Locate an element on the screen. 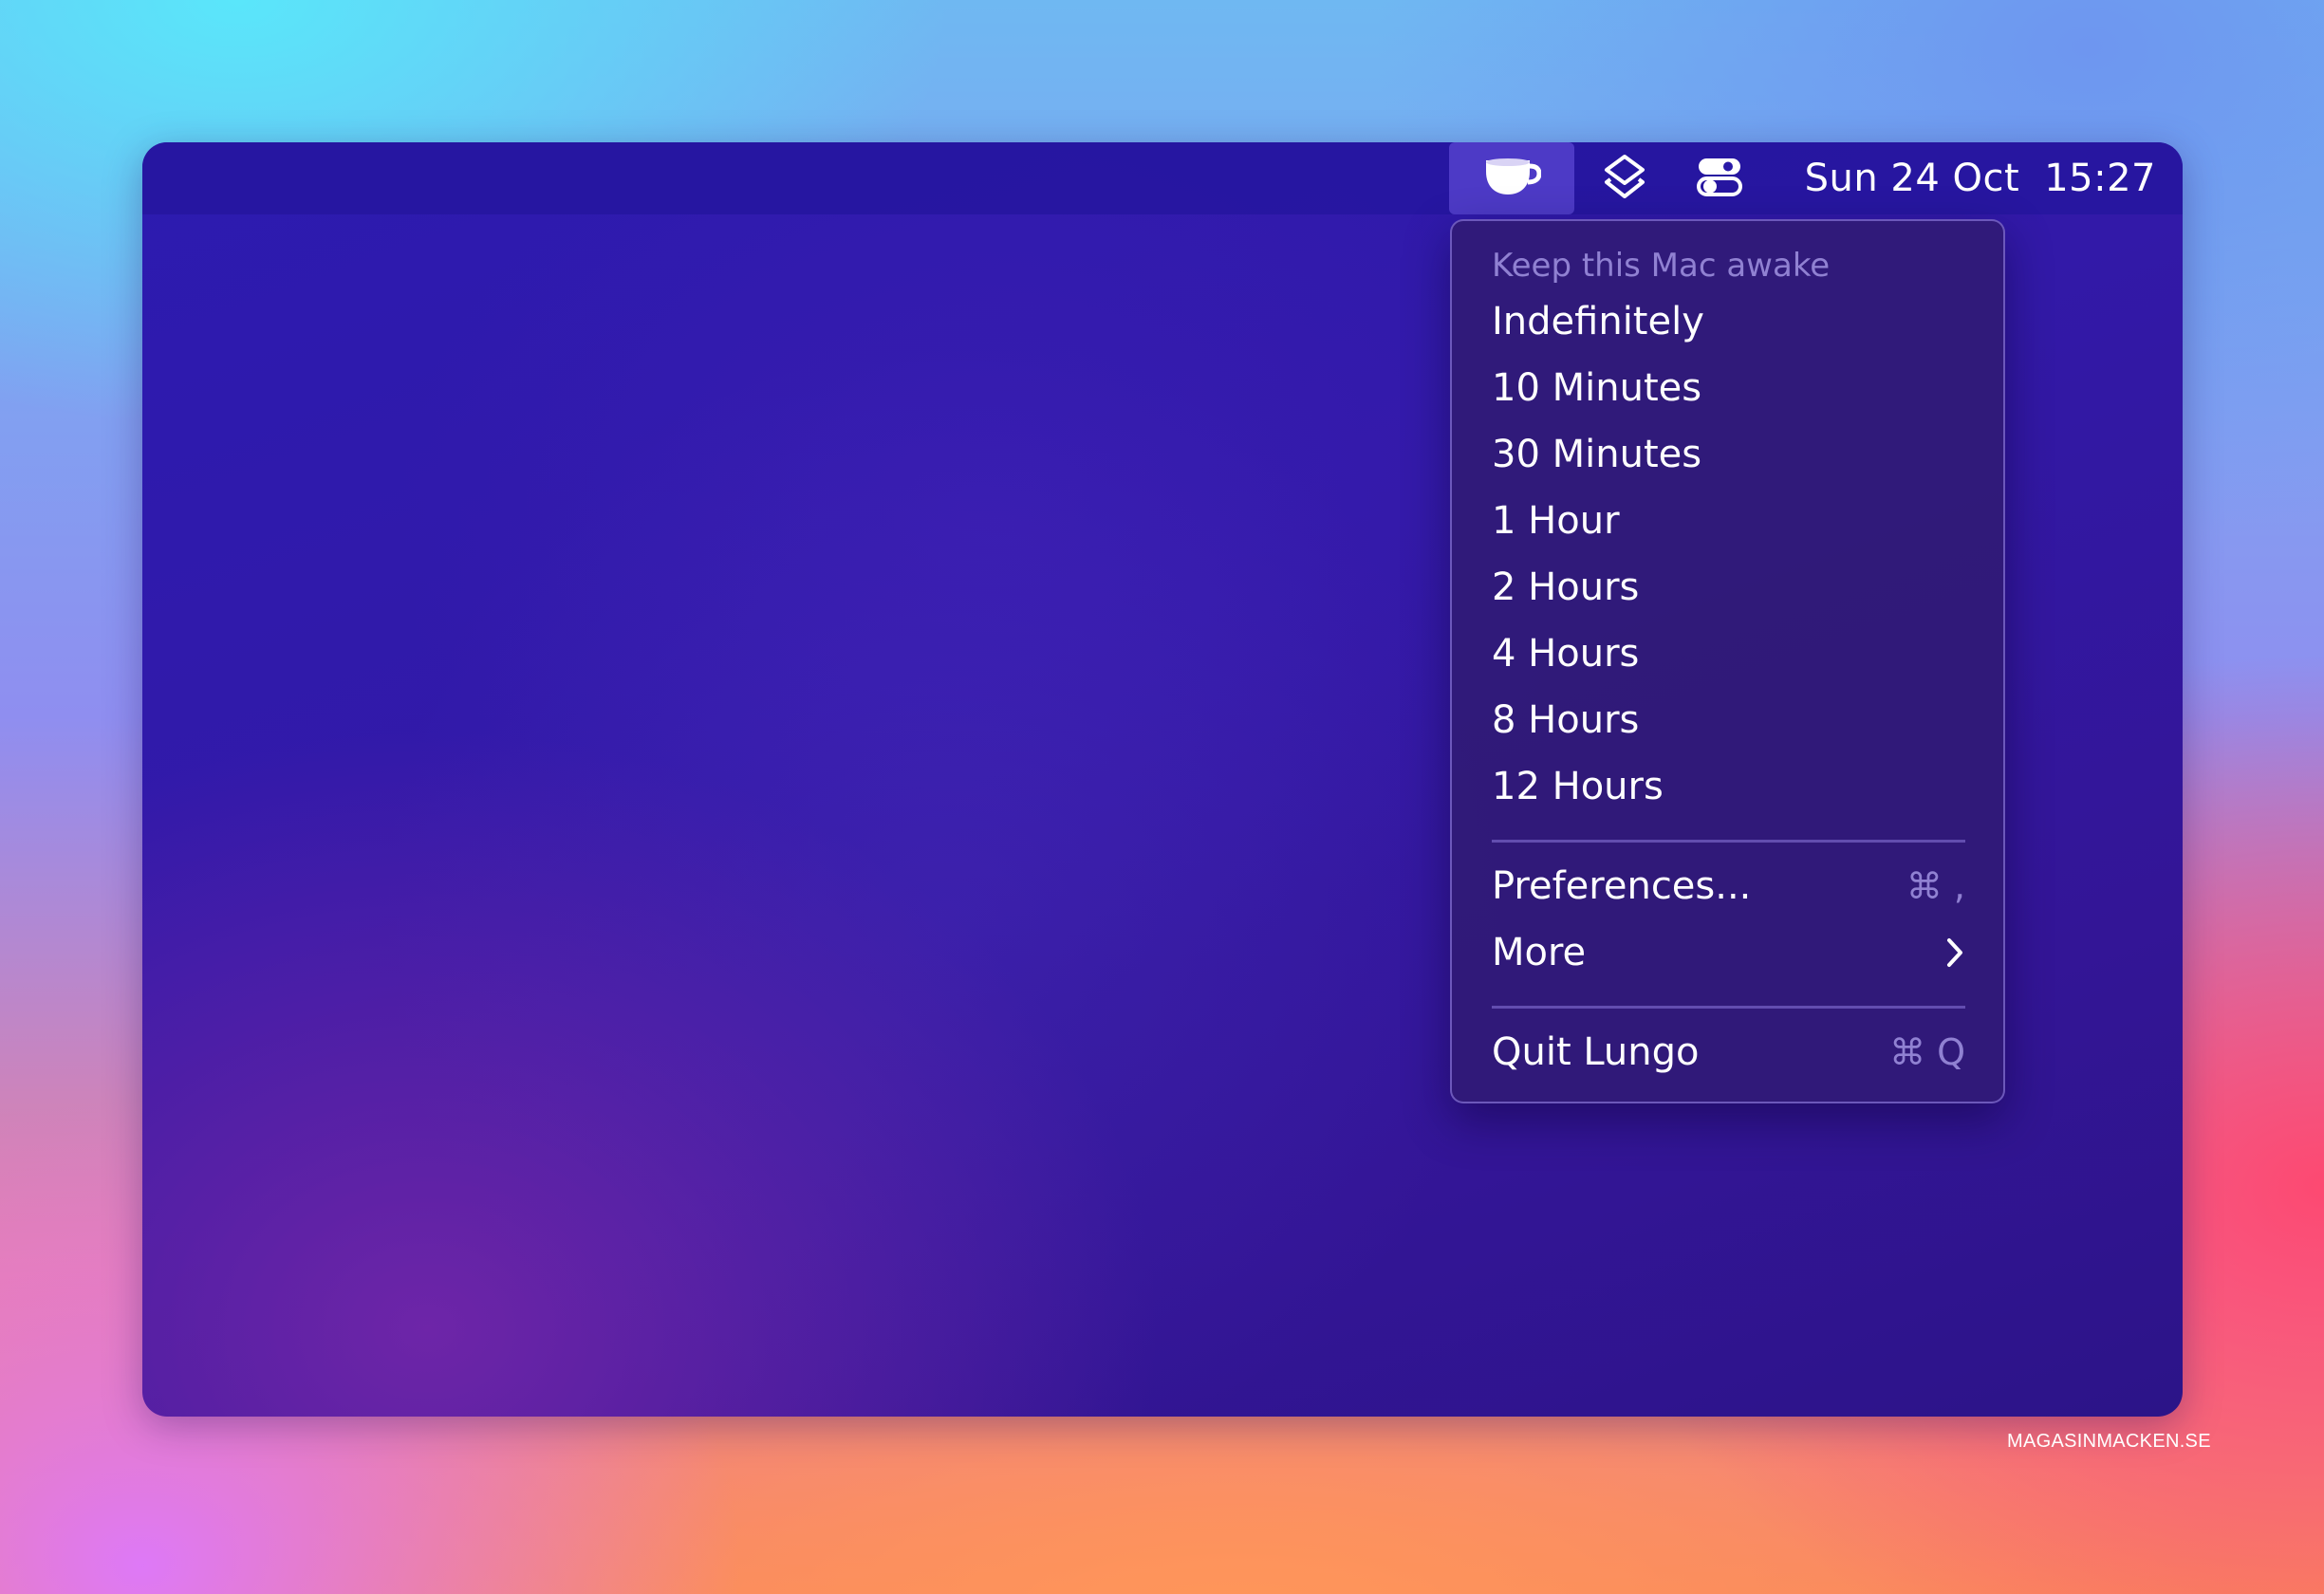 Image resolution: width=2324 pixels, height=1594 pixels. menu-item-4-hours: 4 Hours is located at coordinates (1728, 653).